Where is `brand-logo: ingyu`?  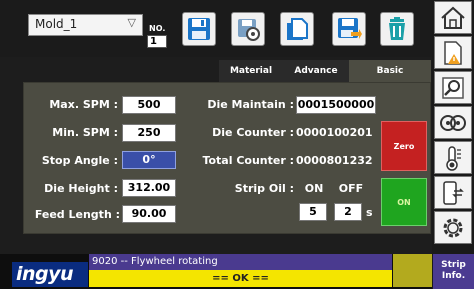
brand-logo: ingyu is located at coordinates (50, 274).